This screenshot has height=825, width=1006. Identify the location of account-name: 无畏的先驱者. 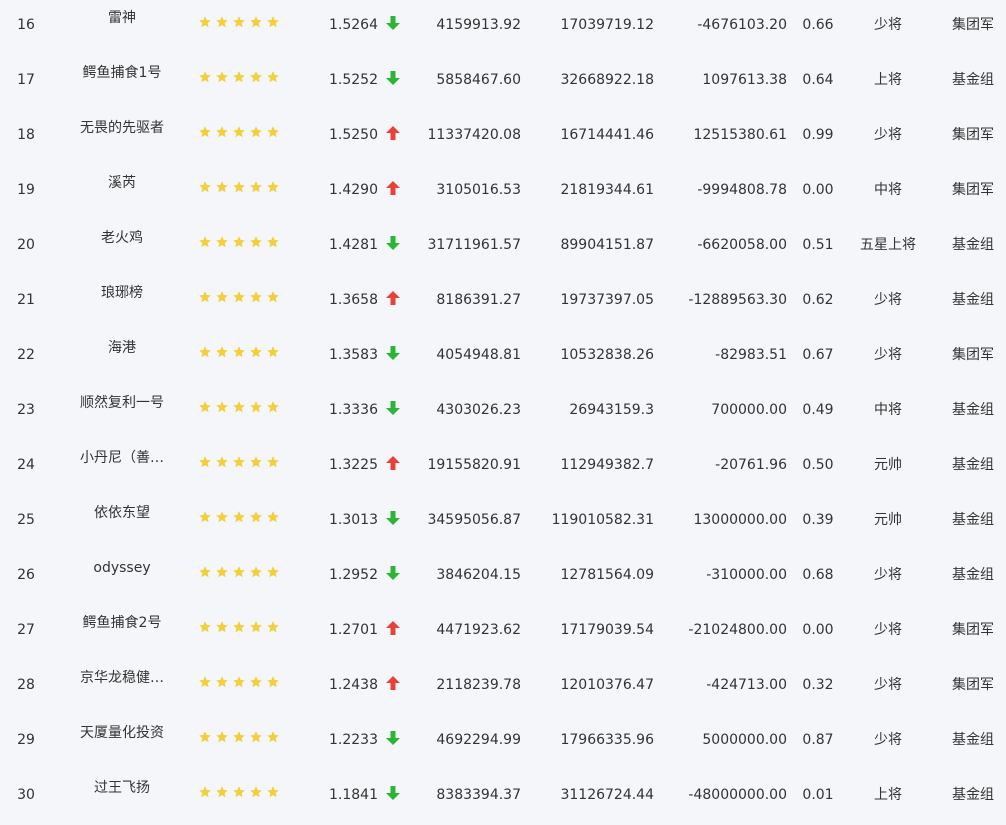
(122, 128).